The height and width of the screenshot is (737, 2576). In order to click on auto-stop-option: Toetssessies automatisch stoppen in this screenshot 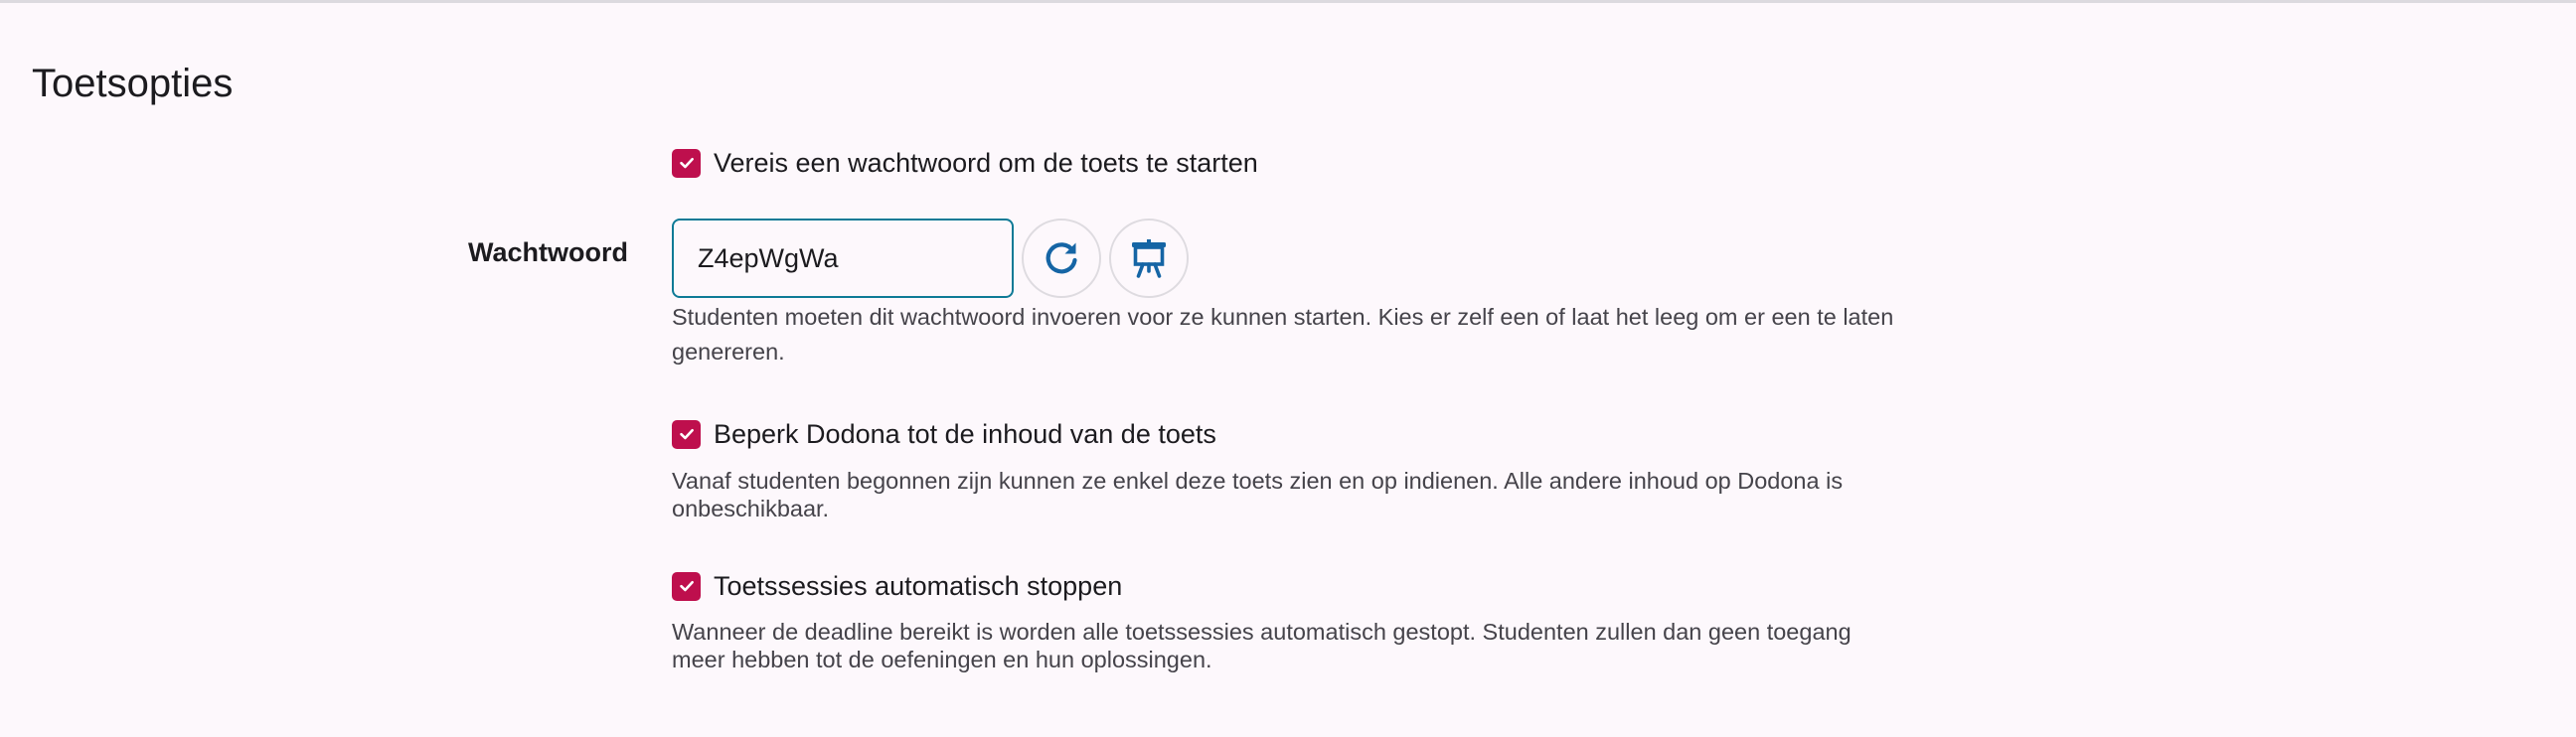, I will do `click(897, 586)`.